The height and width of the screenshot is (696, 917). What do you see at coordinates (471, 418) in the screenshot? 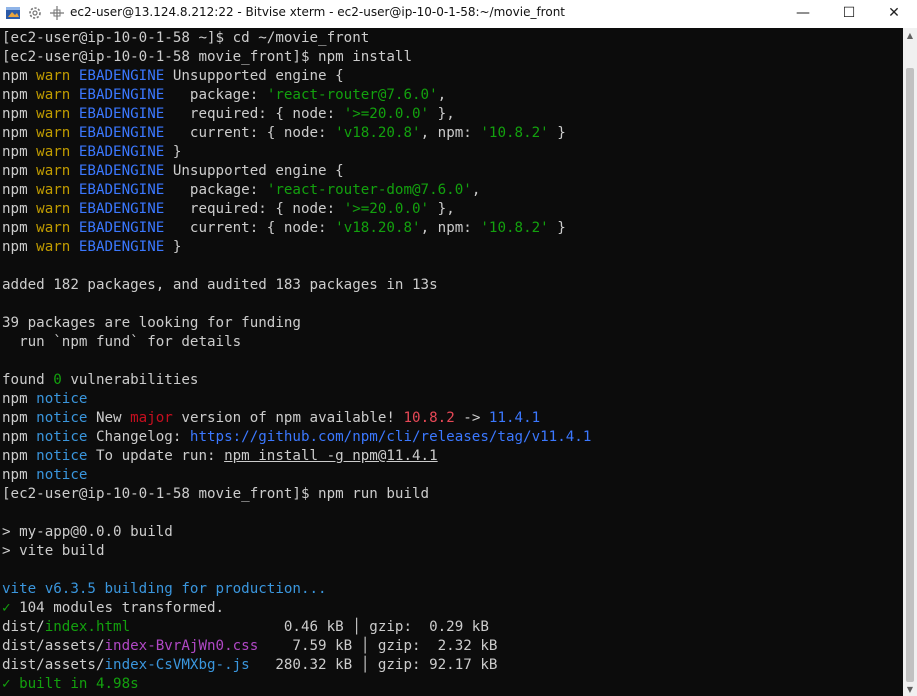
I see `terminal-text-segment: ->` at bounding box center [471, 418].